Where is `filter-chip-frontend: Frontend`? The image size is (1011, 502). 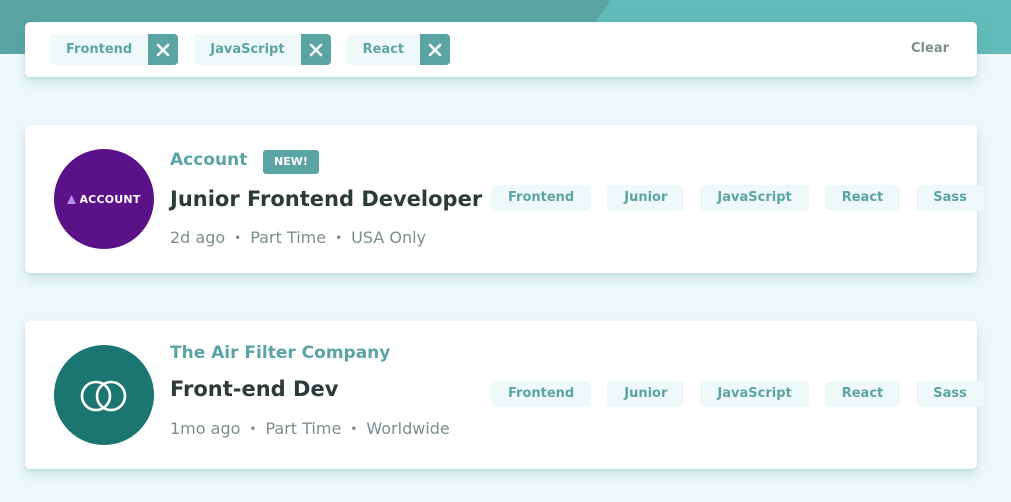 filter-chip-frontend: Frontend is located at coordinates (114, 49).